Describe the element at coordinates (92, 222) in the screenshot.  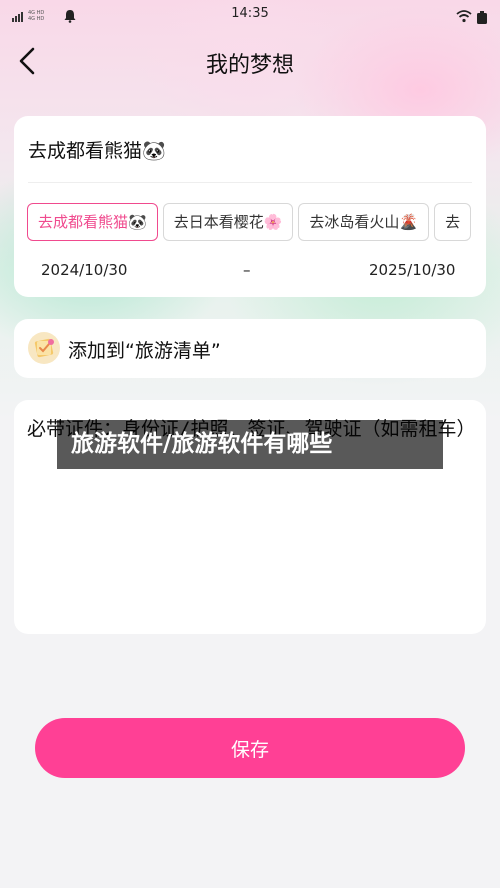
I see `chip-chengdu-panda: 去成都看熊猫🐼` at that location.